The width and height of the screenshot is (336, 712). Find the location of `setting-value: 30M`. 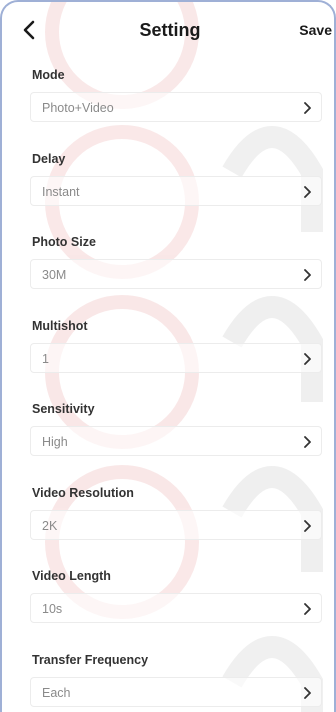

setting-value: 30M is located at coordinates (54, 275).